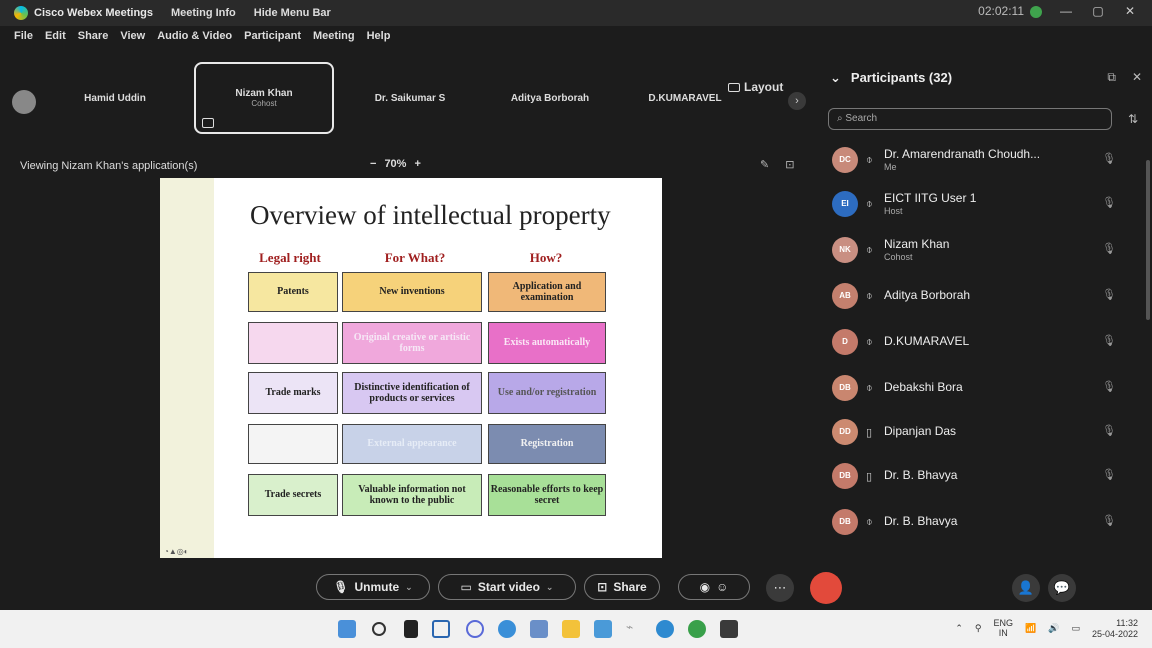 Image resolution: width=1152 pixels, height=648 pixels. Describe the element at coordinates (334, 36) in the screenshot. I see `menu-meeting: Meeting` at that location.